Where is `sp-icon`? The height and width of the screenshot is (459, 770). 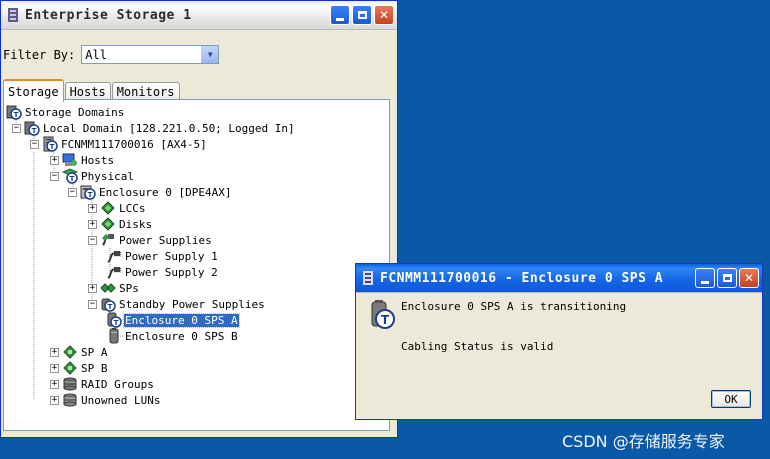 sp-icon is located at coordinates (70, 352).